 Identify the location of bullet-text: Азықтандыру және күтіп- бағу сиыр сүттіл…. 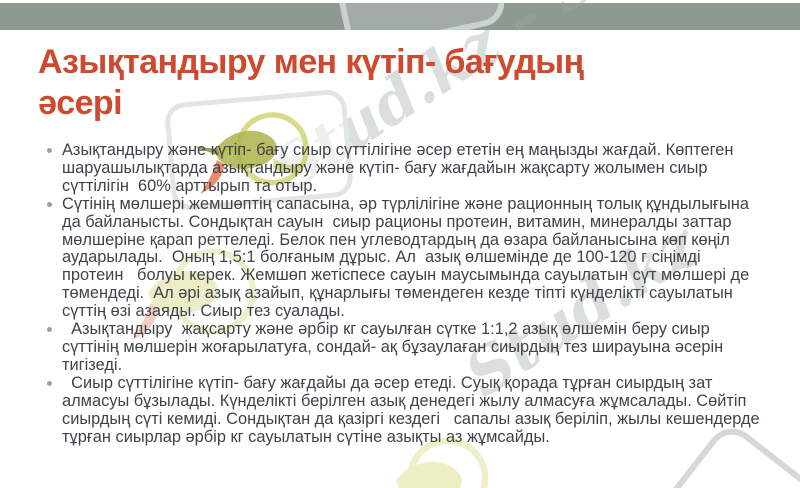
(400, 168).